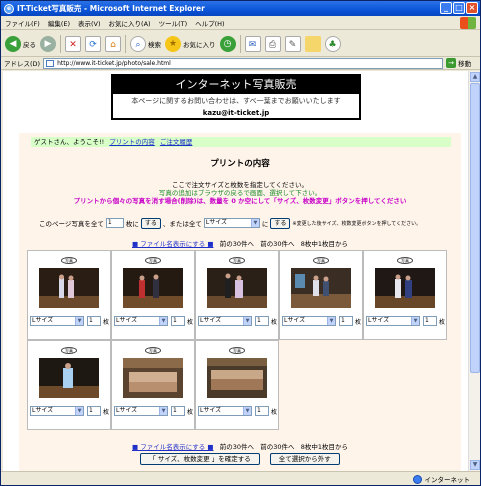  What do you see at coordinates (459, 8) in the screenshot?
I see `maximize-button: □` at bounding box center [459, 8].